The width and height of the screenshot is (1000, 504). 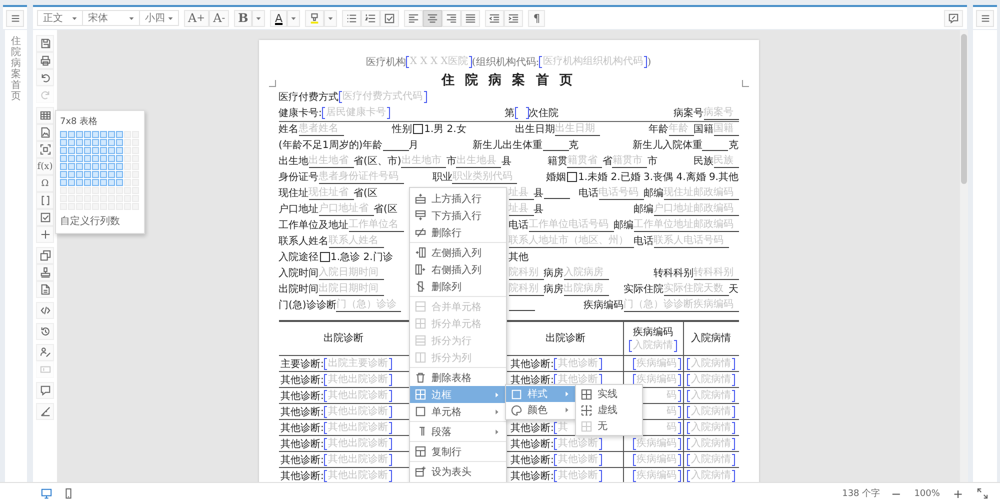 What do you see at coordinates (331, 161) in the screenshot?
I see `form-field: 出生地省` at bounding box center [331, 161].